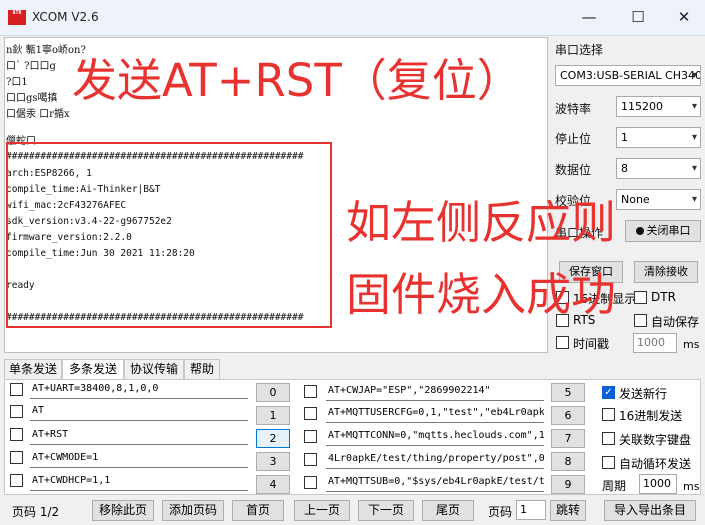 The height and width of the screenshot is (525, 705). Describe the element at coordinates (658, 137) in the screenshot. I see `stop-bits-select: 1 ▾` at that location.